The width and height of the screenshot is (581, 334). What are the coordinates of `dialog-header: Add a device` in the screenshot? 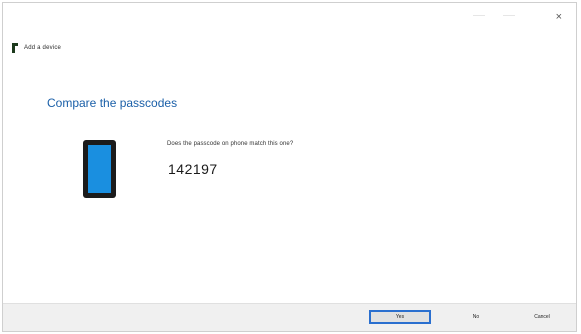 It's located at (36, 48).